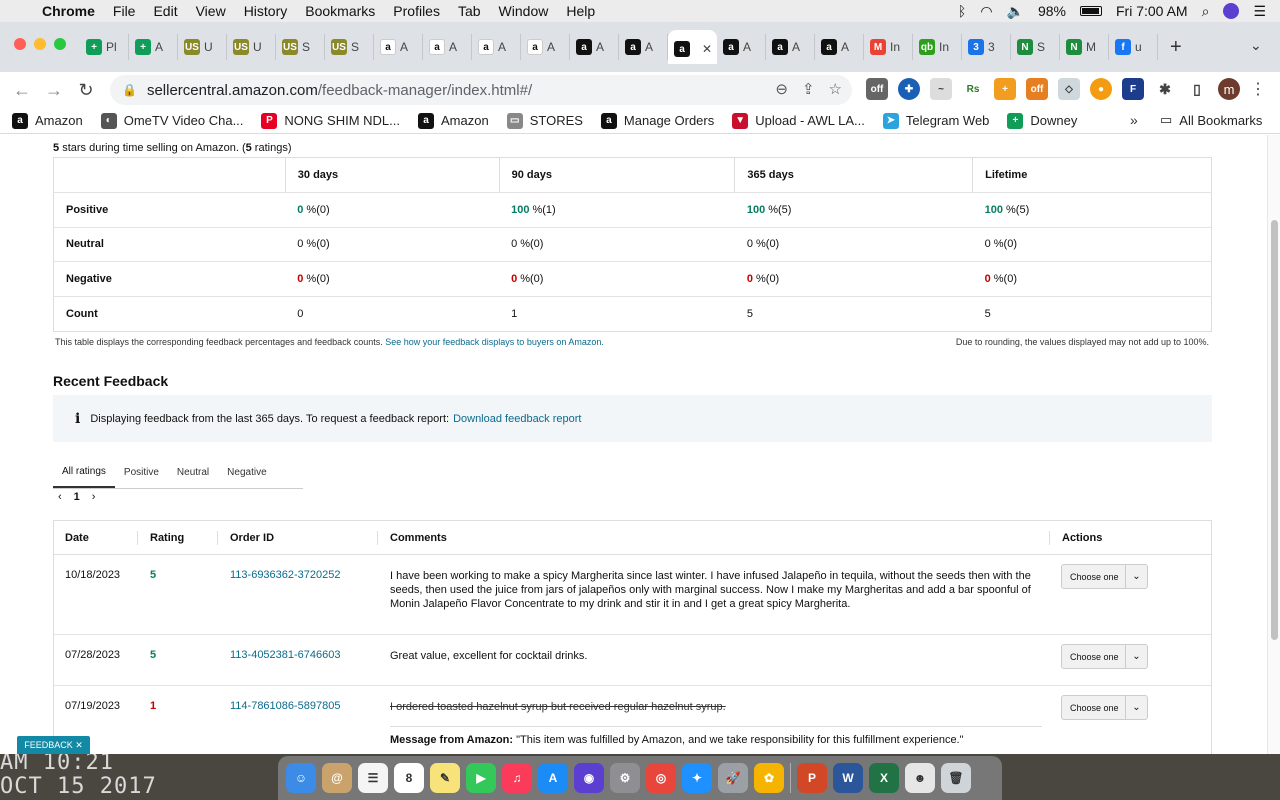 The height and width of the screenshot is (800, 1280). I want to click on forward-button: →, so click(54, 90).